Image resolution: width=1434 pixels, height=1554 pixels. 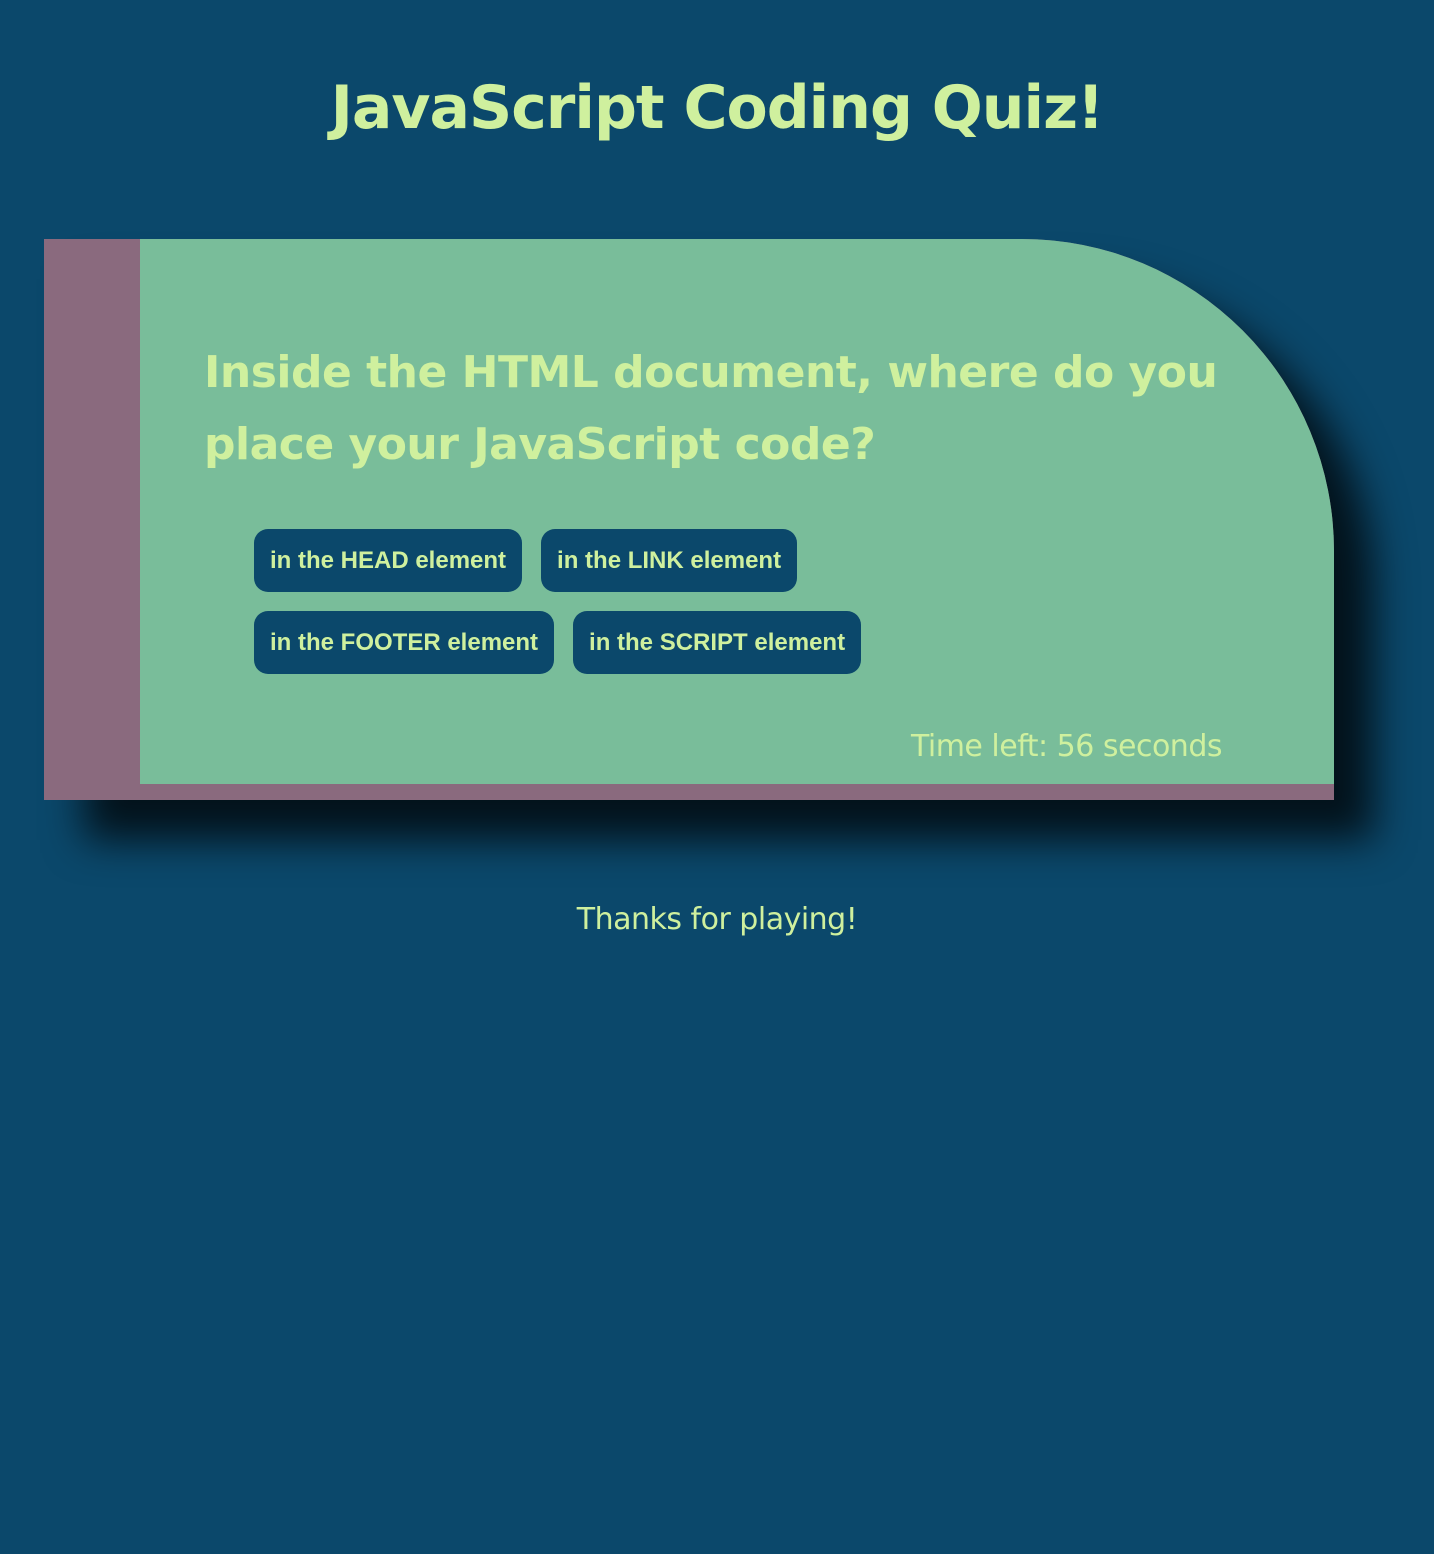 I want to click on thanks-message: Thanks for playing!, so click(x=717, y=919).